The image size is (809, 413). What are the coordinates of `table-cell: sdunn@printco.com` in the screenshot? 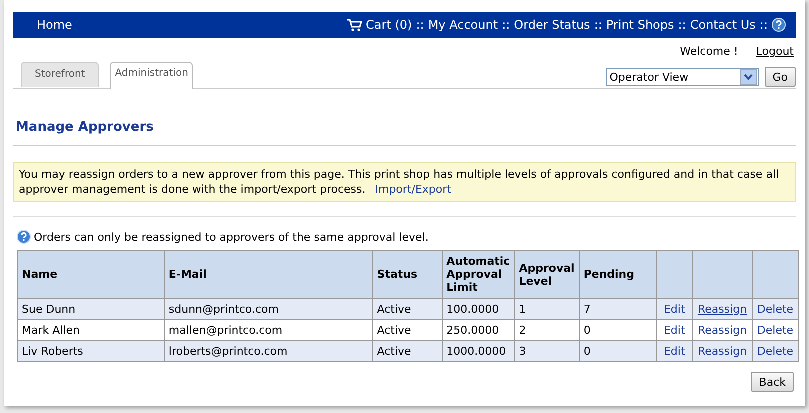 It's located at (268, 309).